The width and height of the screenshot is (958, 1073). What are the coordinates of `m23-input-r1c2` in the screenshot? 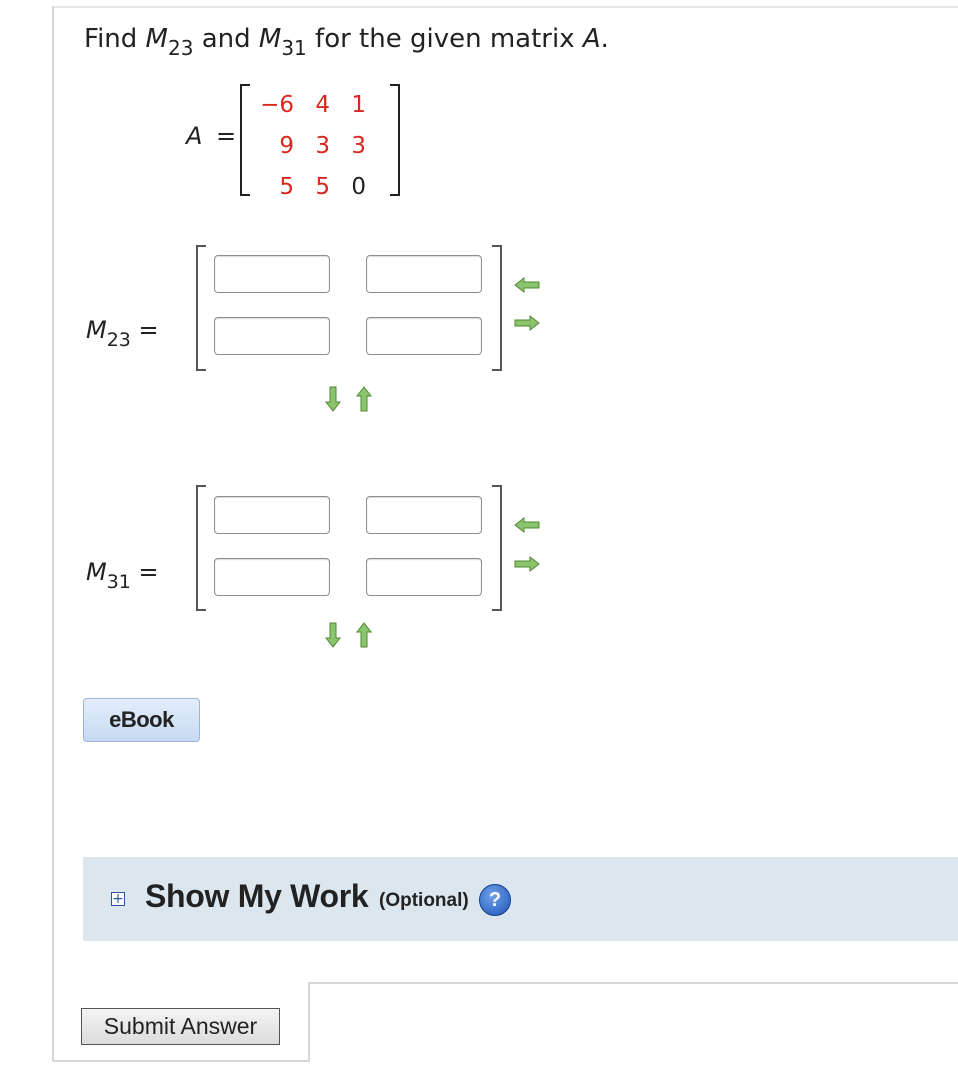 It's located at (424, 274).